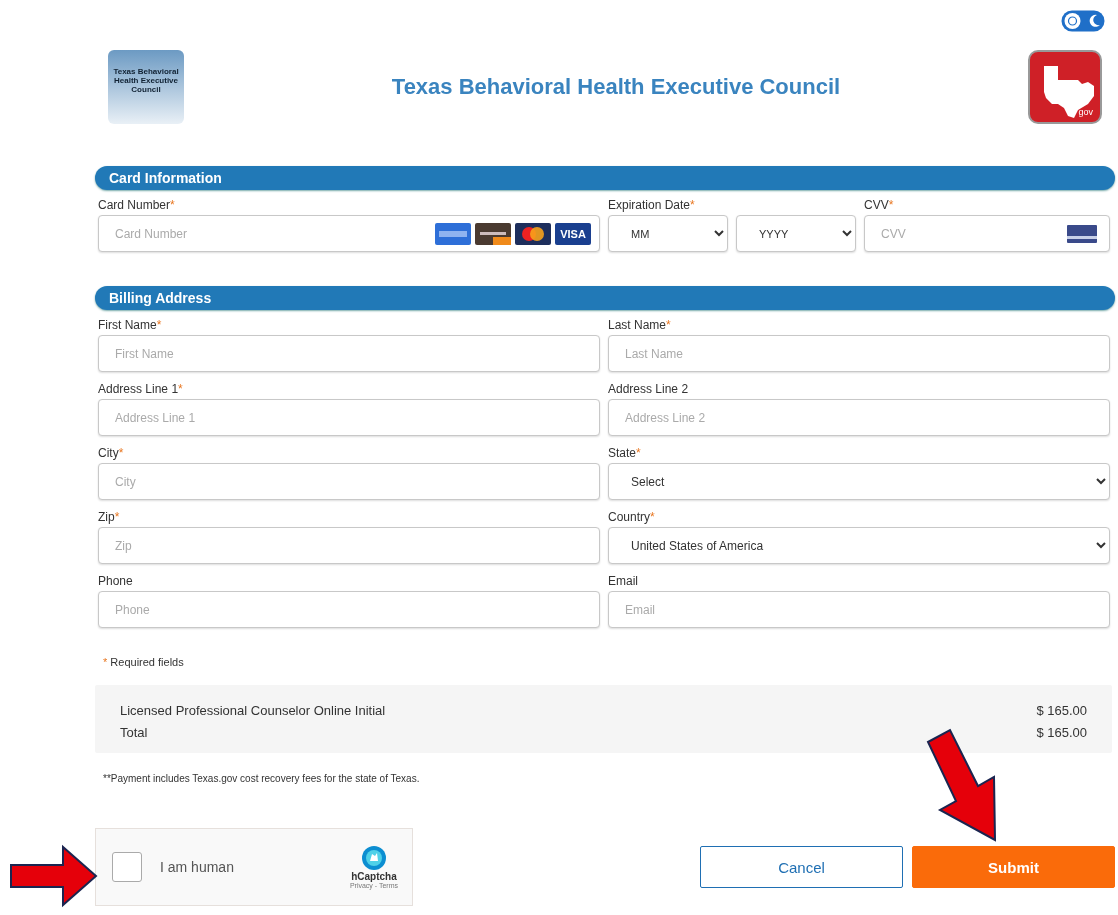 Image resolution: width=1118 pixels, height=915 pixels. What do you see at coordinates (616, 87) in the screenshot?
I see `page-title: Texas Behavioral Health Executive Council` at bounding box center [616, 87].